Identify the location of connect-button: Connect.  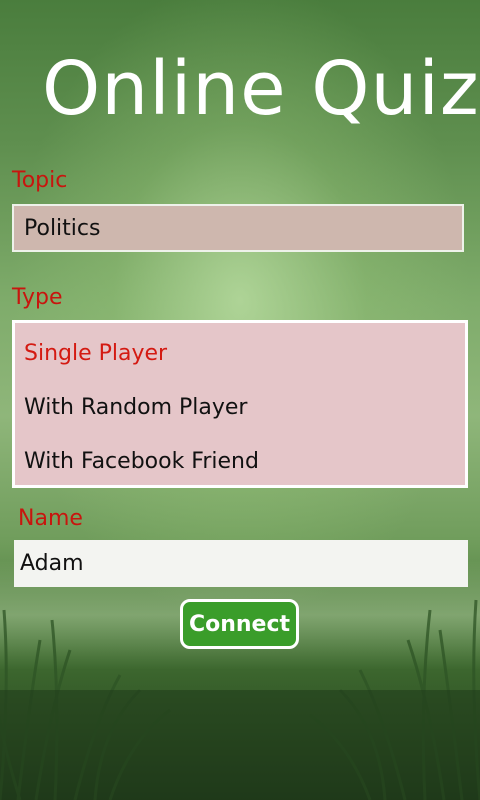
(239, 624).